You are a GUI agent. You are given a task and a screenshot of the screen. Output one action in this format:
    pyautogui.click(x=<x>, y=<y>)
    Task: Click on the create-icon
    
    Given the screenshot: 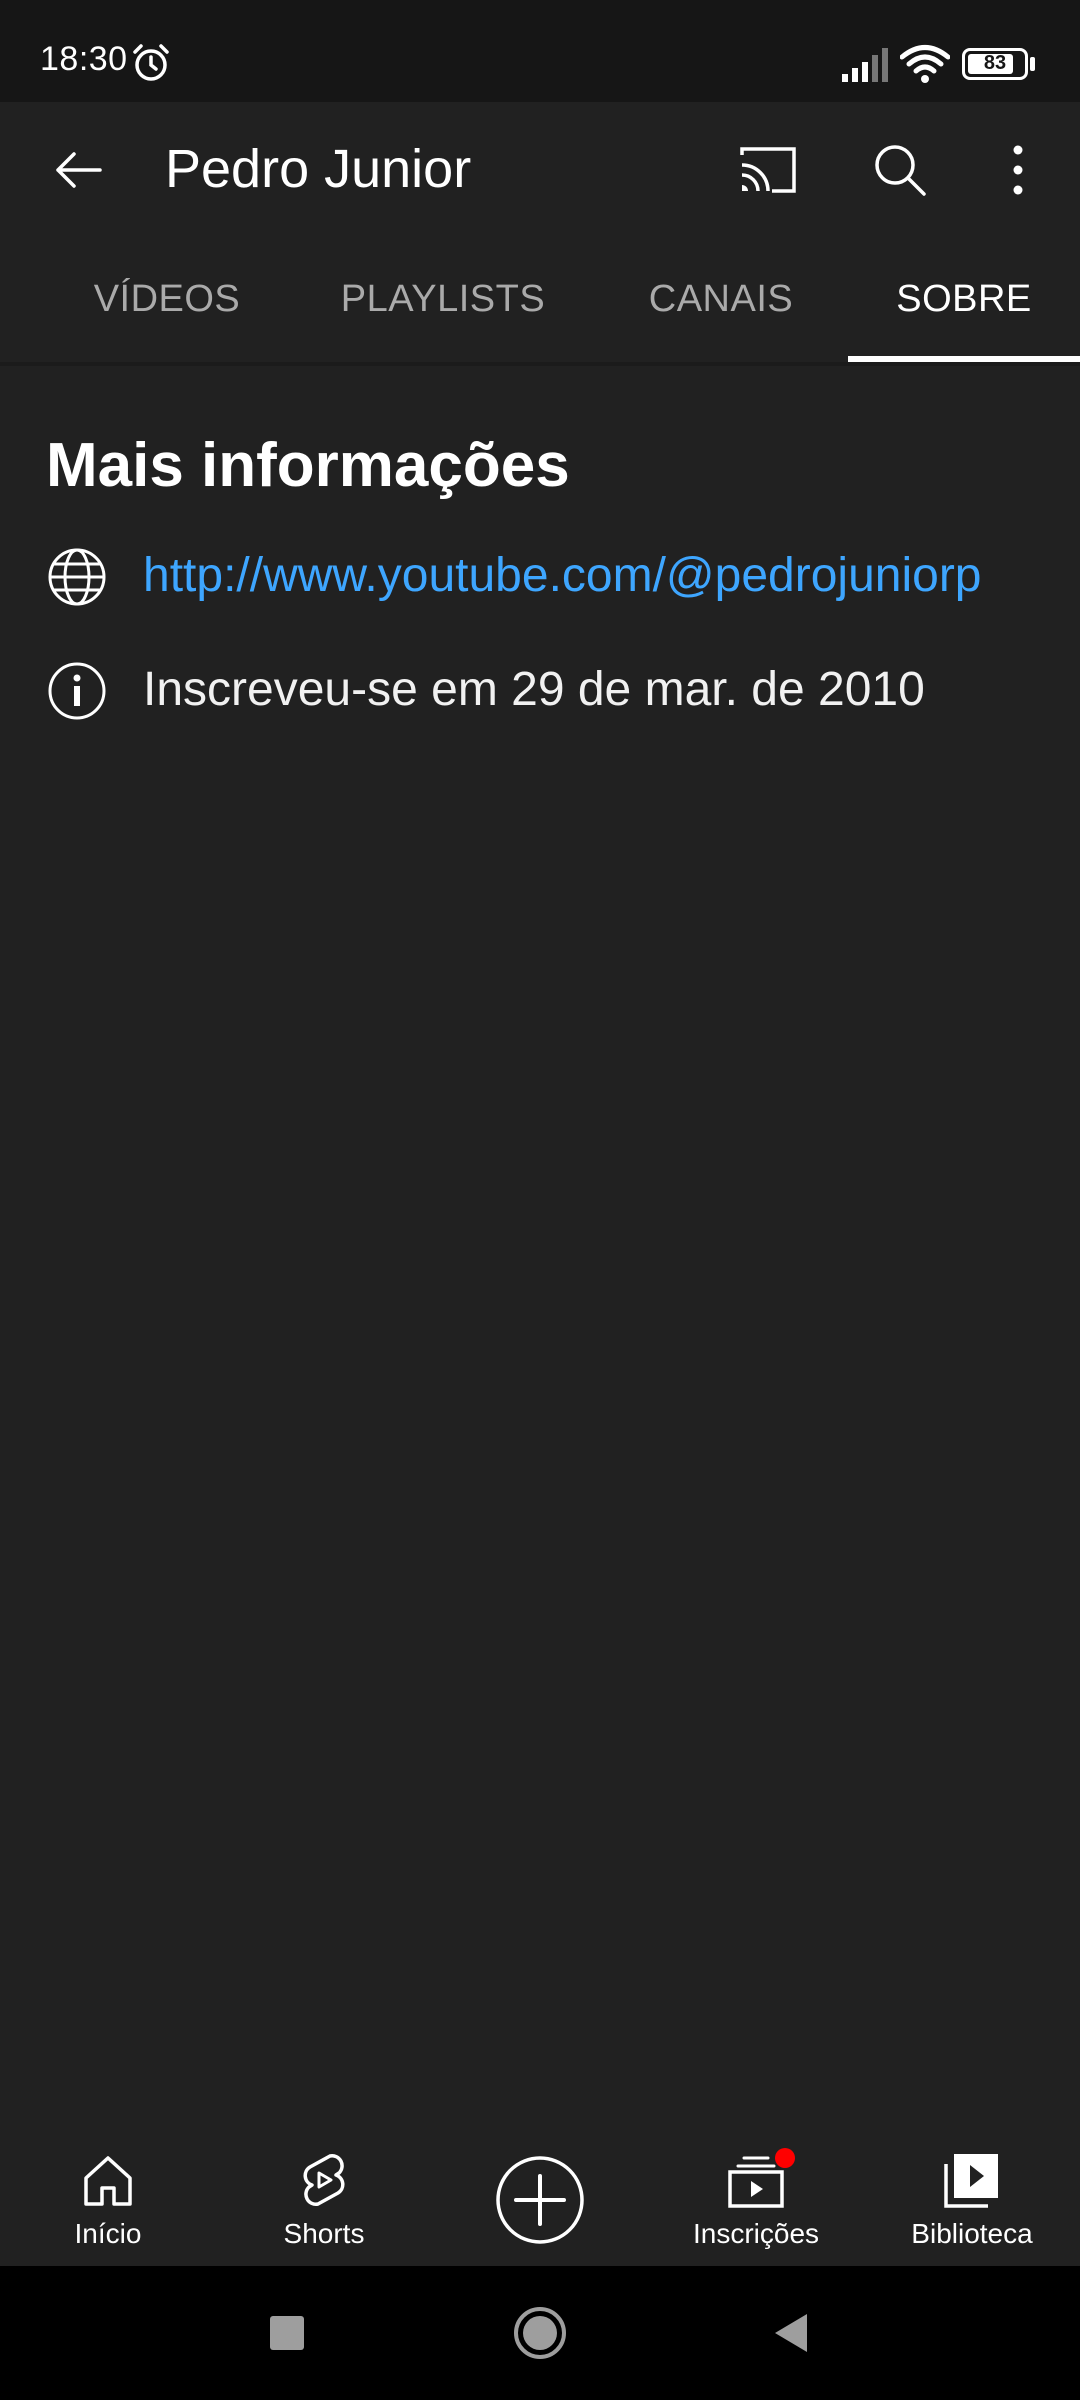 What is the action you would take?
    pyautogui.click(x=540, y=2200)
    